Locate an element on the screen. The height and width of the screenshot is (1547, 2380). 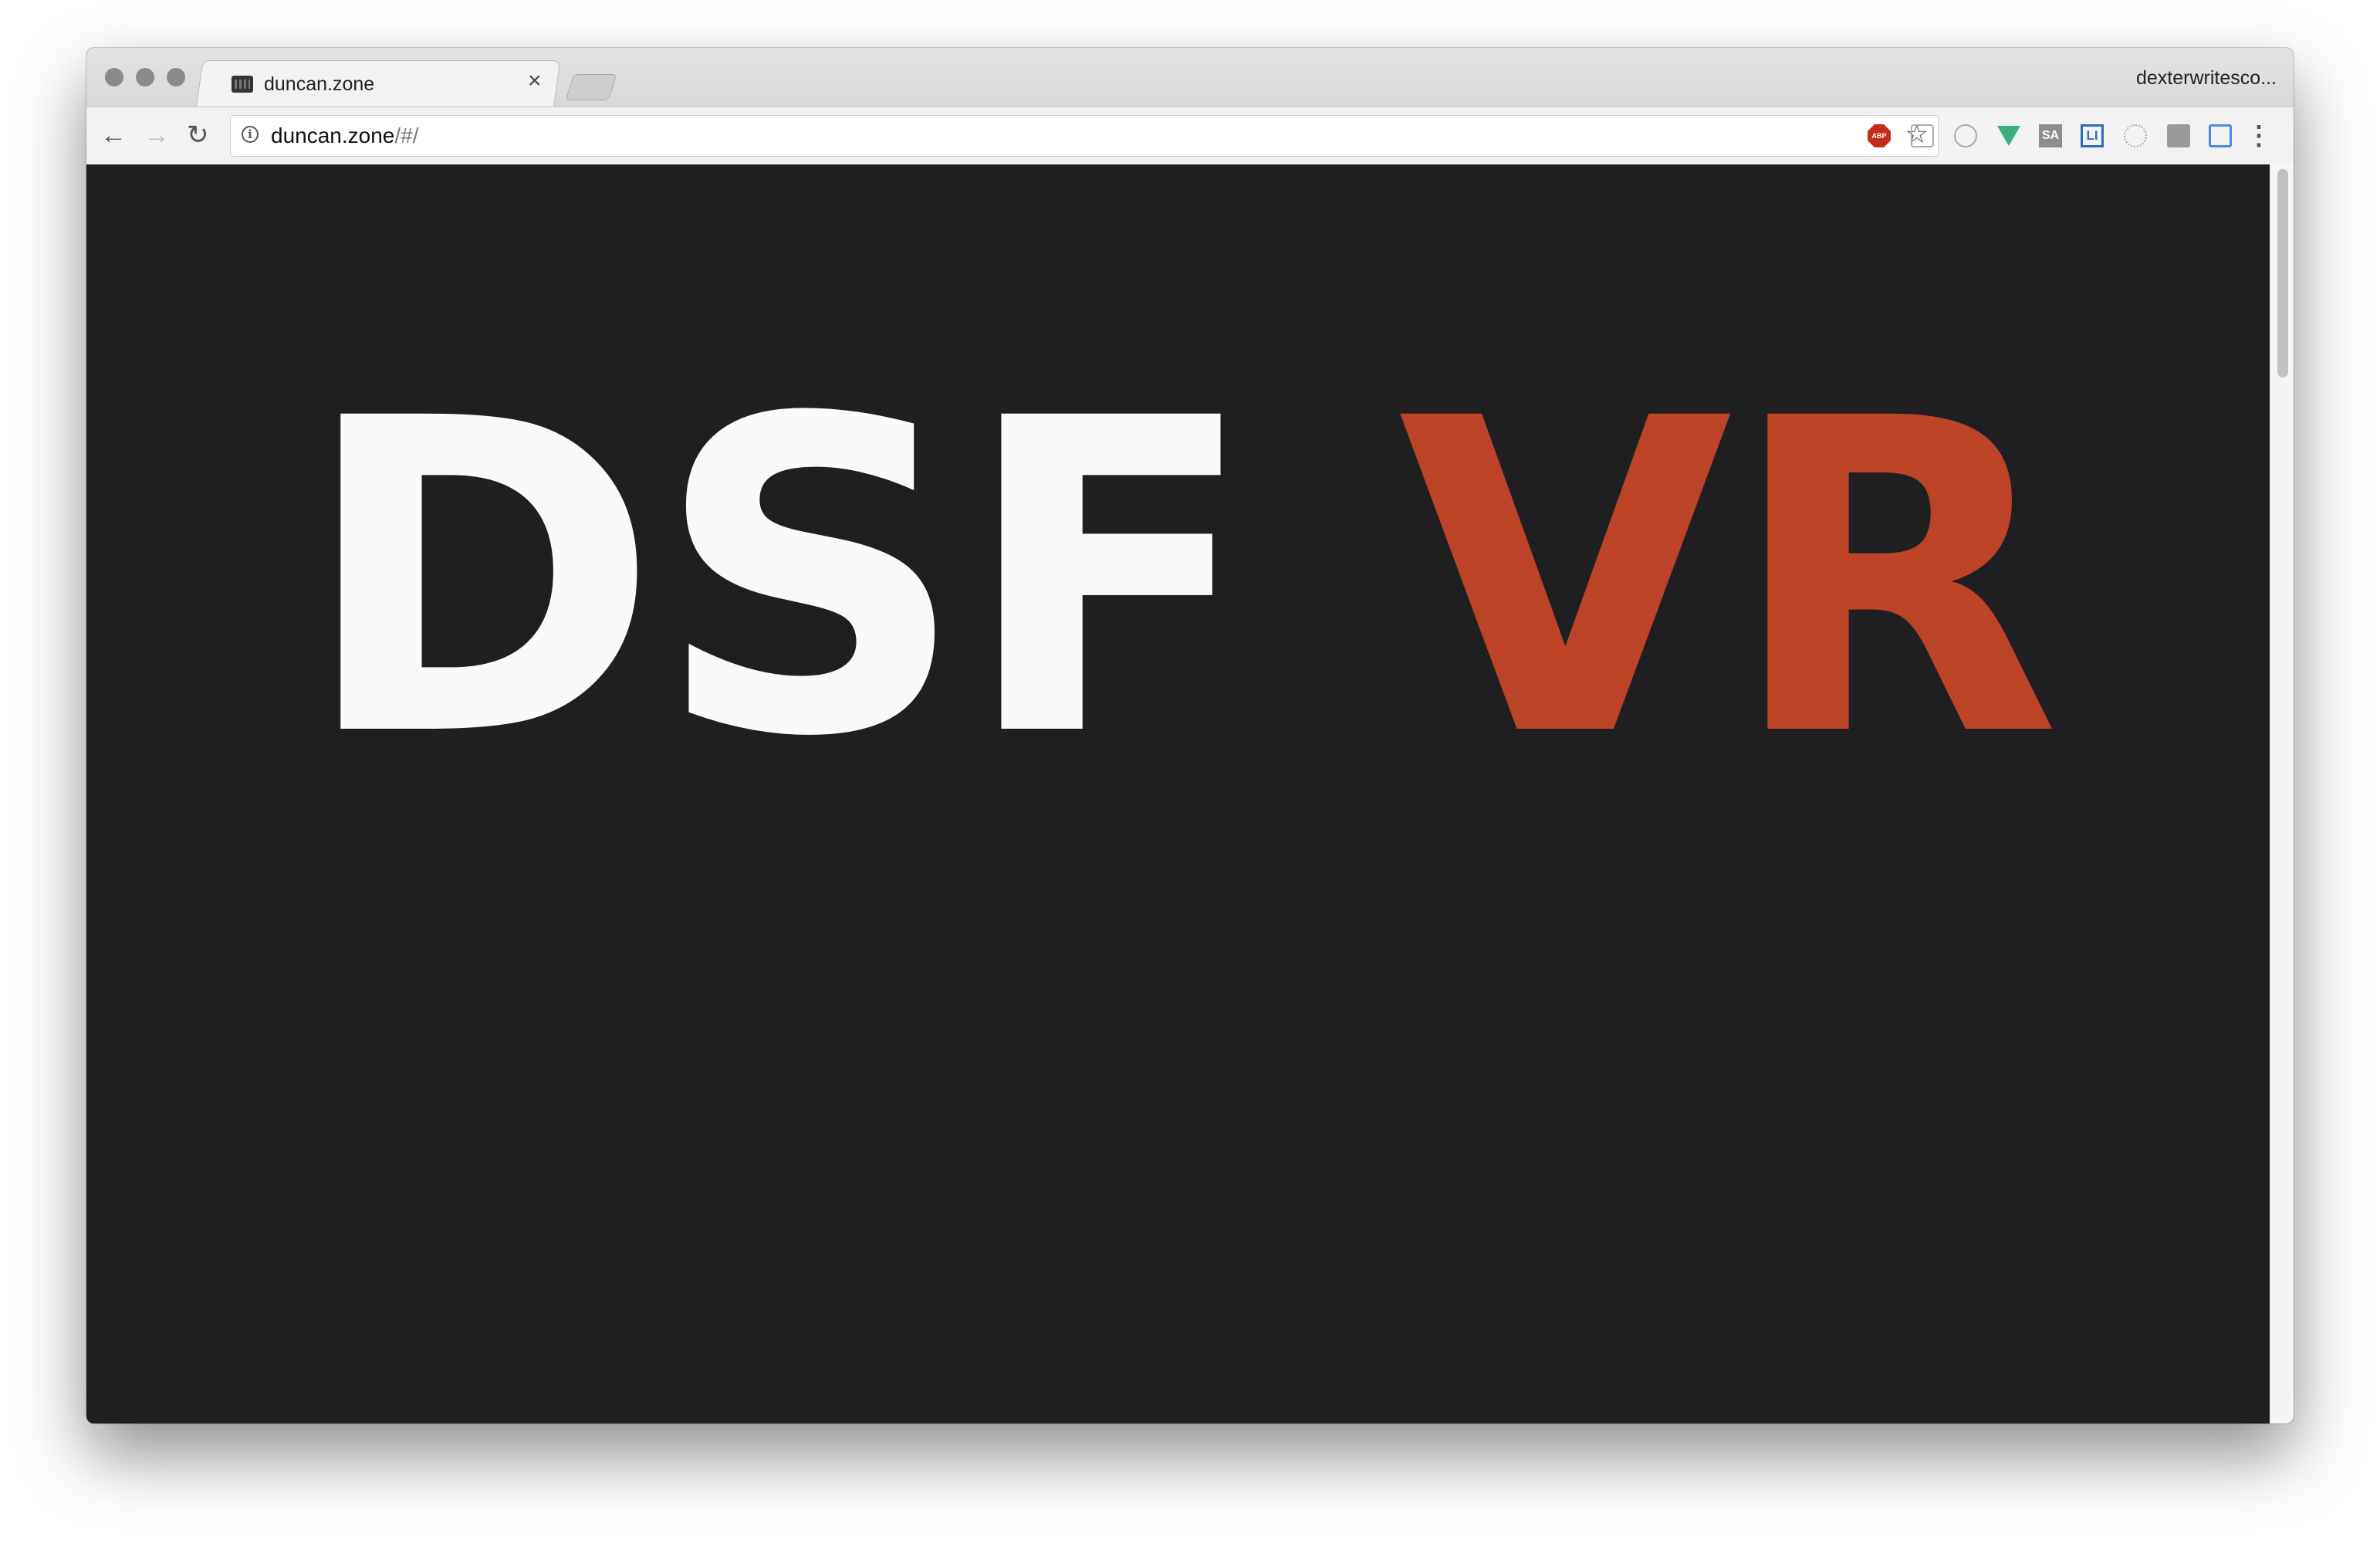
circle-extension-icon is located at coordinates (1966, 135).